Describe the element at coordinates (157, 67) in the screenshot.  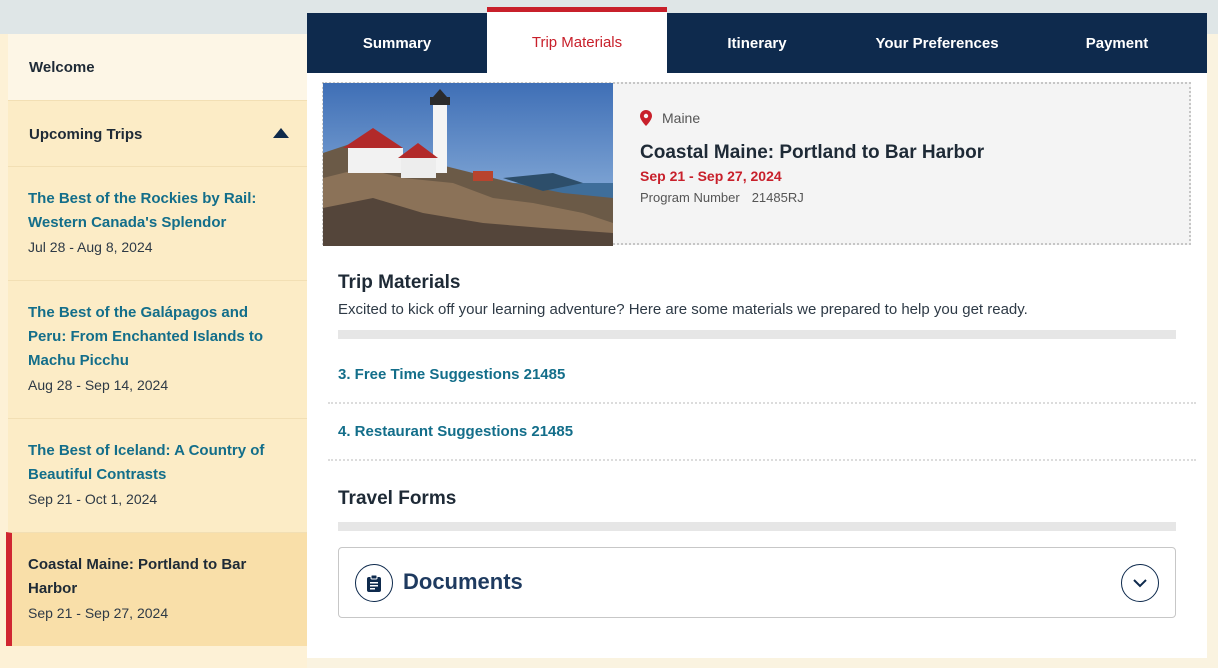
I see `sidebar-welcome: Welcome` at that location.